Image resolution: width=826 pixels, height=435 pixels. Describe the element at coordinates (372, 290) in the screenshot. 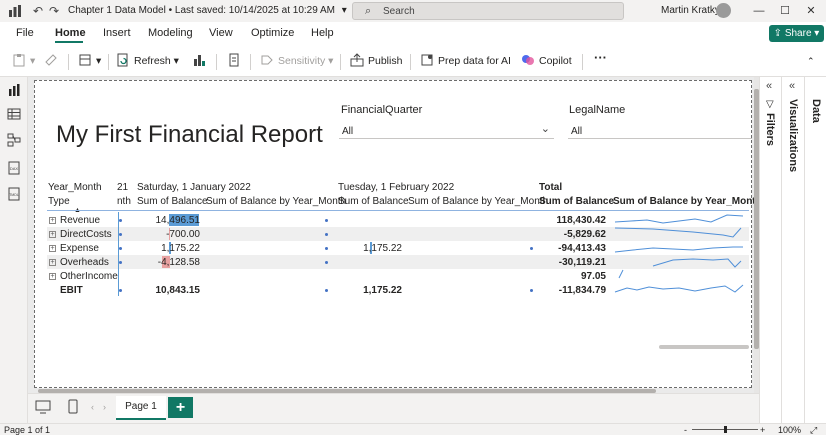

I see `cell-ebit-feb: 1,175.22` at that location.